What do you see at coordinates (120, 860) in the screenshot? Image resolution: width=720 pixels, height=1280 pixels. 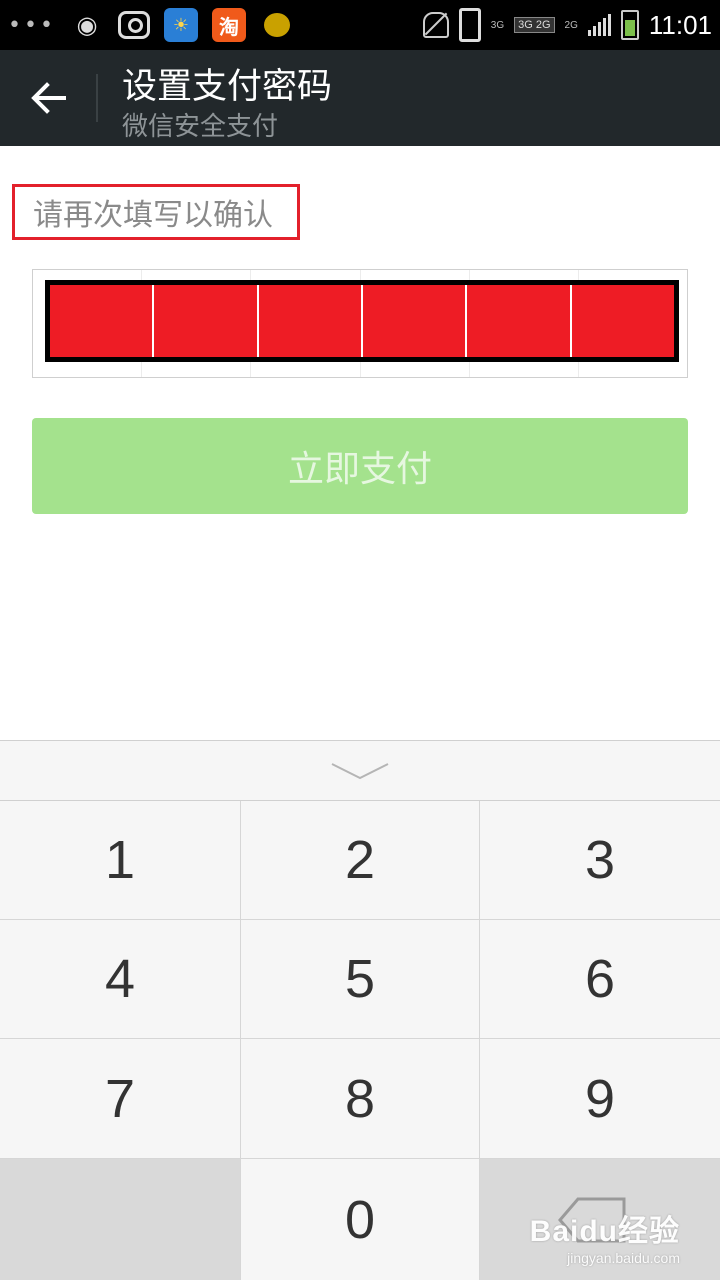 I see `key-1: 1` at bounding box center [120, 860].